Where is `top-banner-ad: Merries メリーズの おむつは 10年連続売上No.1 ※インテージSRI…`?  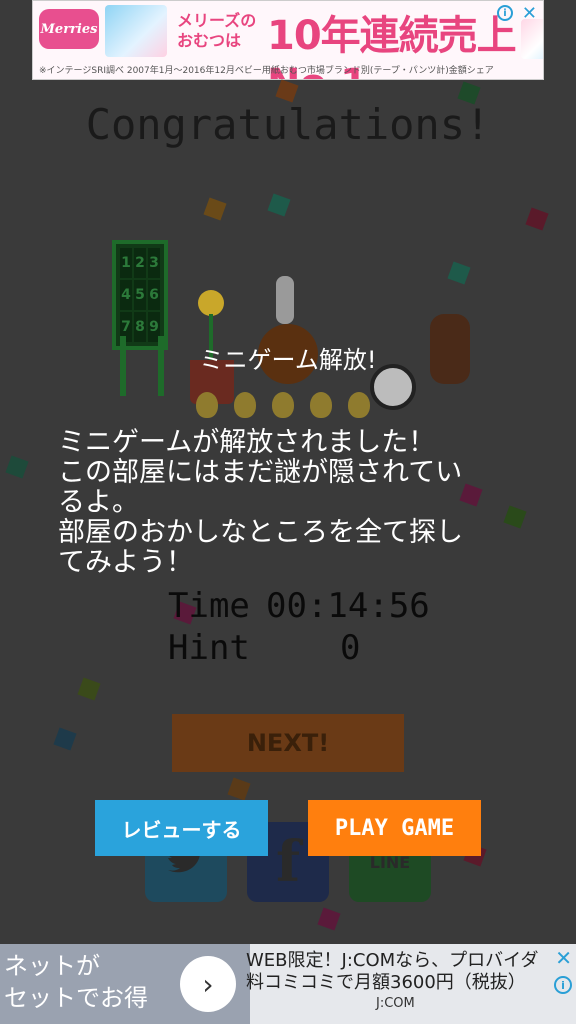 top-banner-ad: Merries メリーズの おむつは 10年連続売上No.1 ※インテージSRI… is located at coordinates (288, 40).